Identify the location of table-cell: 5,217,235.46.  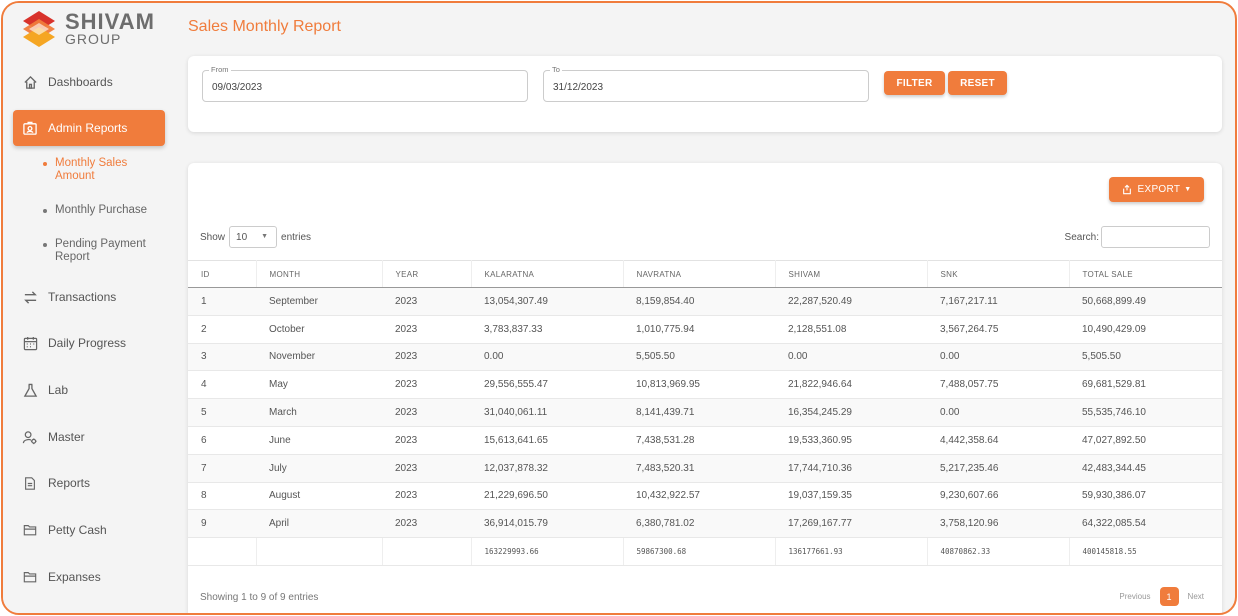
(998, 468).